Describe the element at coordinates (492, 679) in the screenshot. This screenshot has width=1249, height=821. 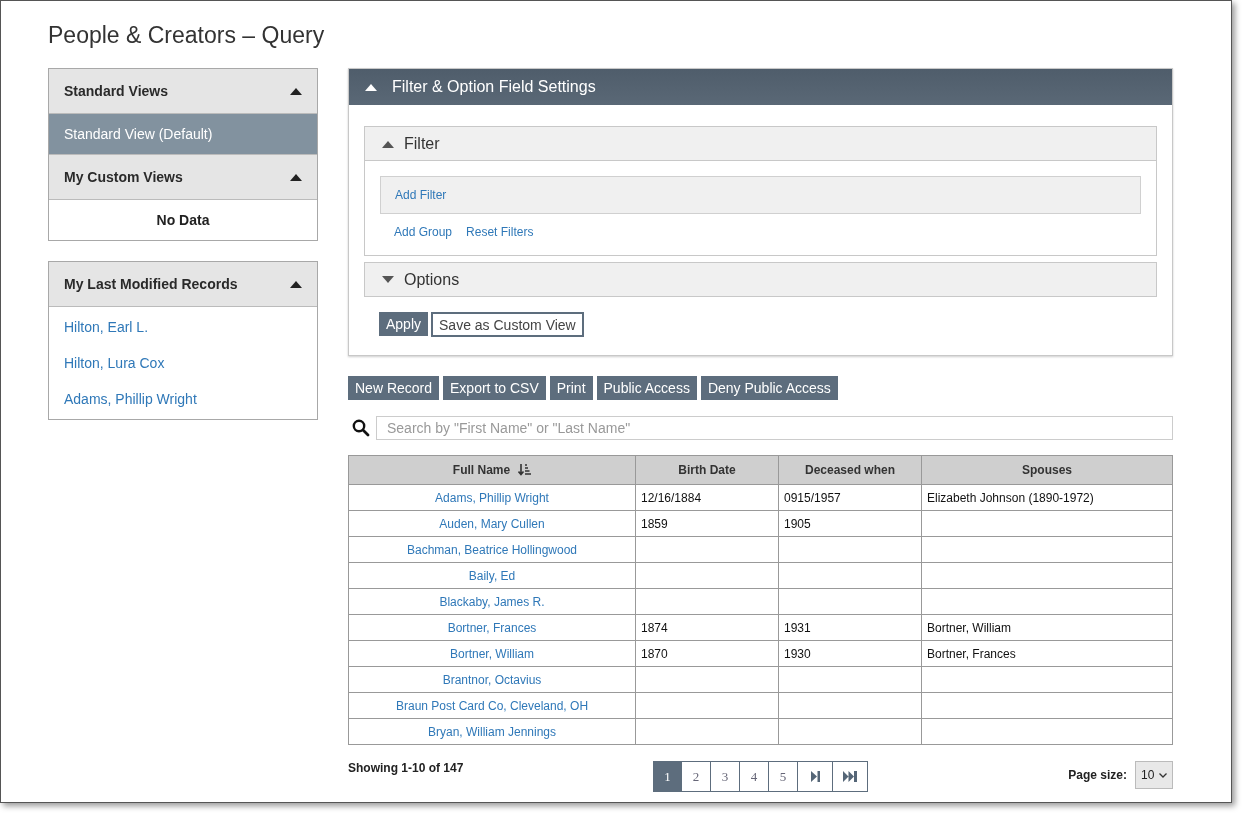
I see `name-link: Brantnor, Octavius` at that location.